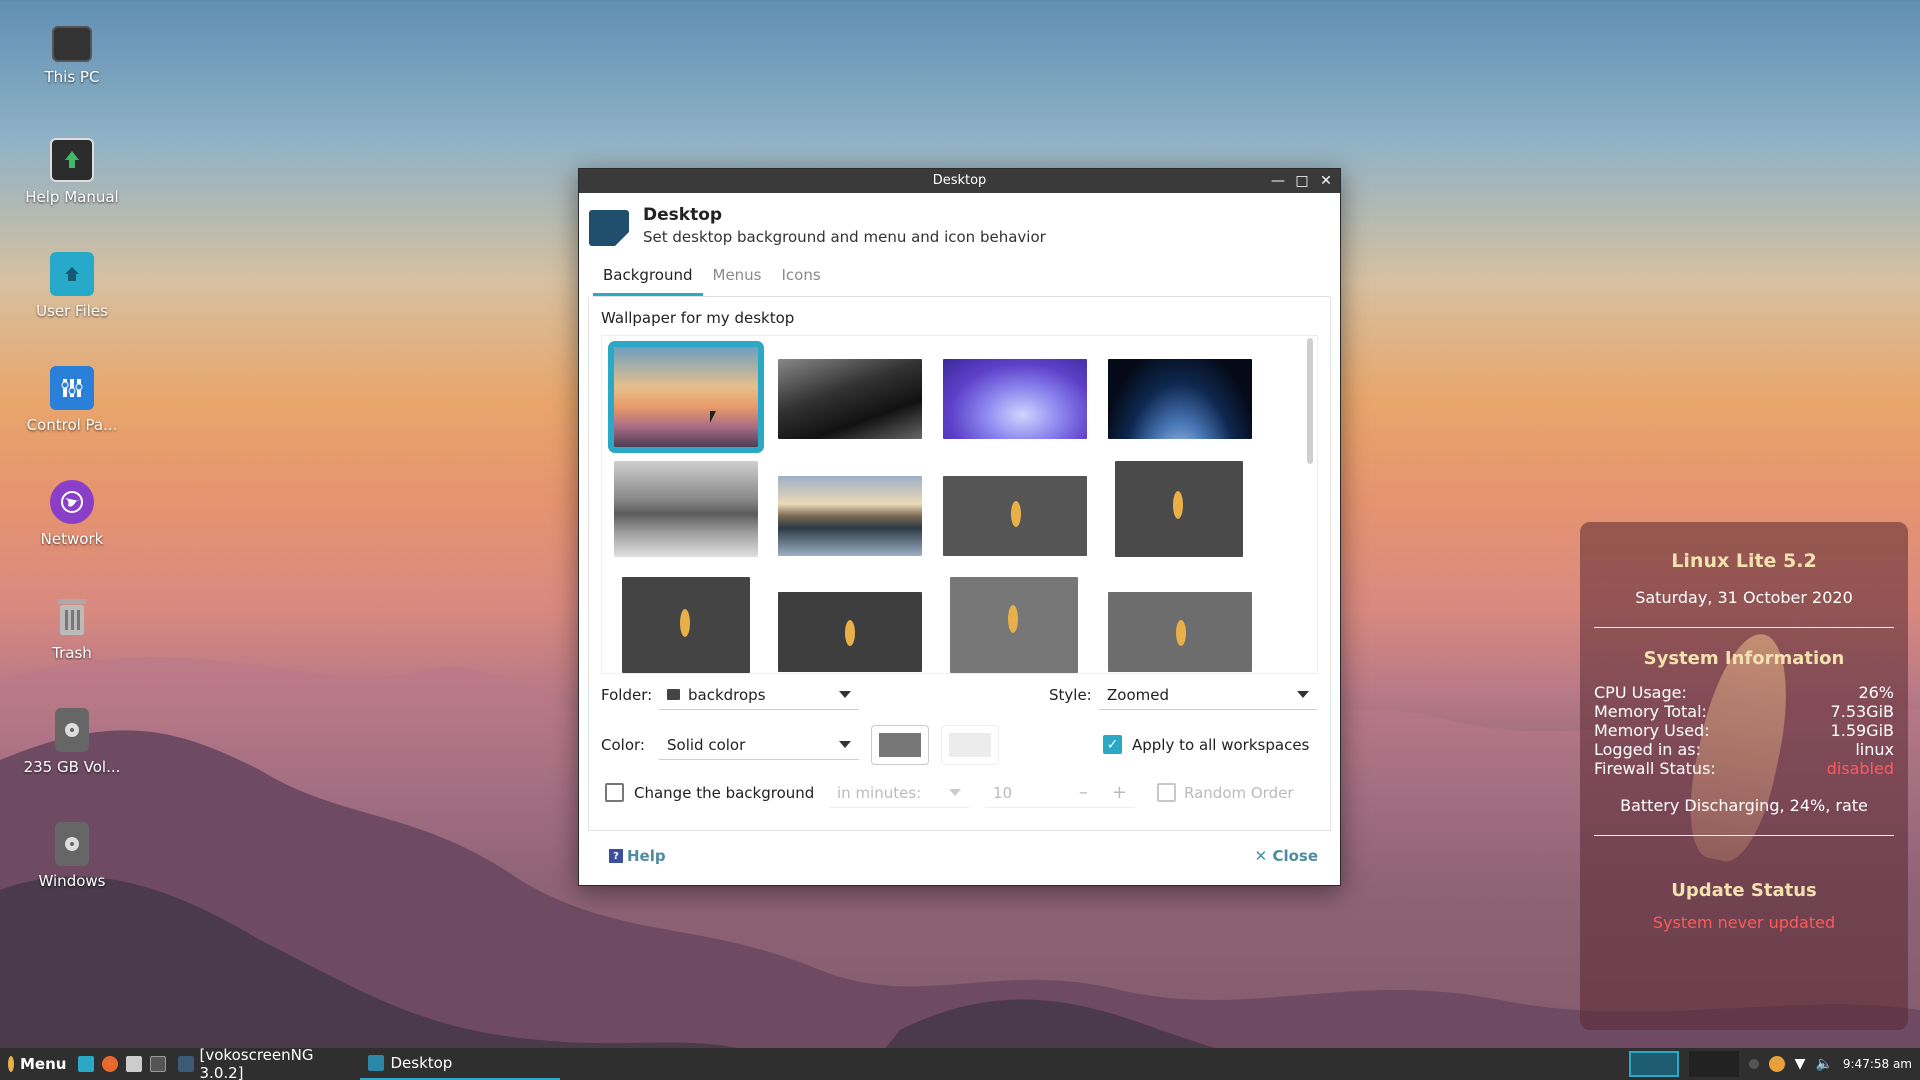  I want to click on info-row: Firewall Status: disabled, so click(1744, 768).